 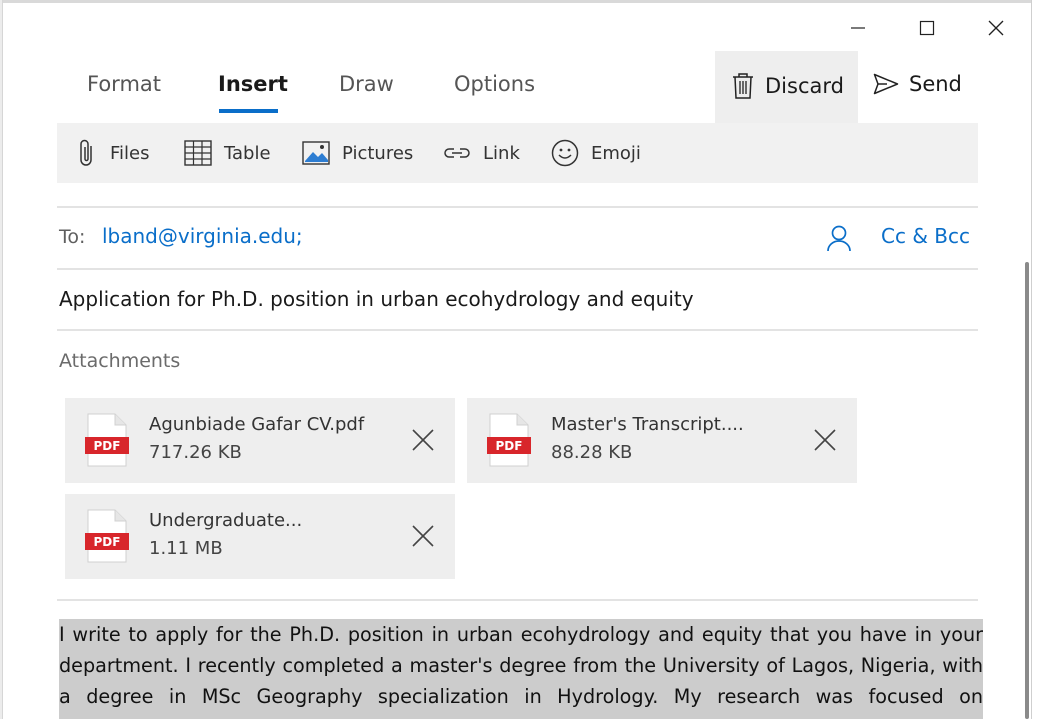 I want to click on window-top-border, so click(x=517, y=1).